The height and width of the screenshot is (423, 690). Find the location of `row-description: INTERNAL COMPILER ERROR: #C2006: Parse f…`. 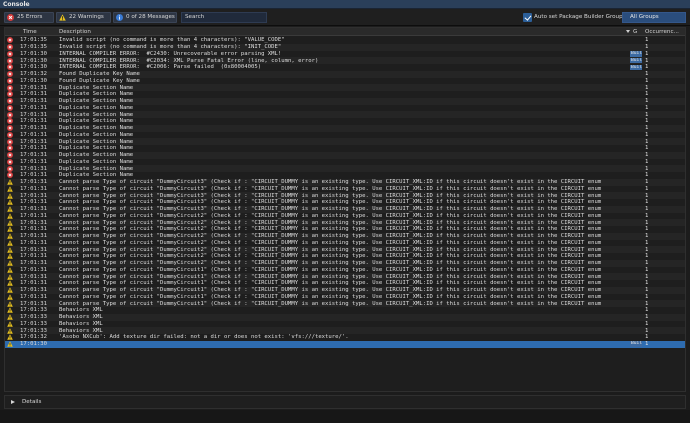

row-description: INTERNAL COMPILER ERROR: #C2006: Parse f… is located at coordinates (160, 67).